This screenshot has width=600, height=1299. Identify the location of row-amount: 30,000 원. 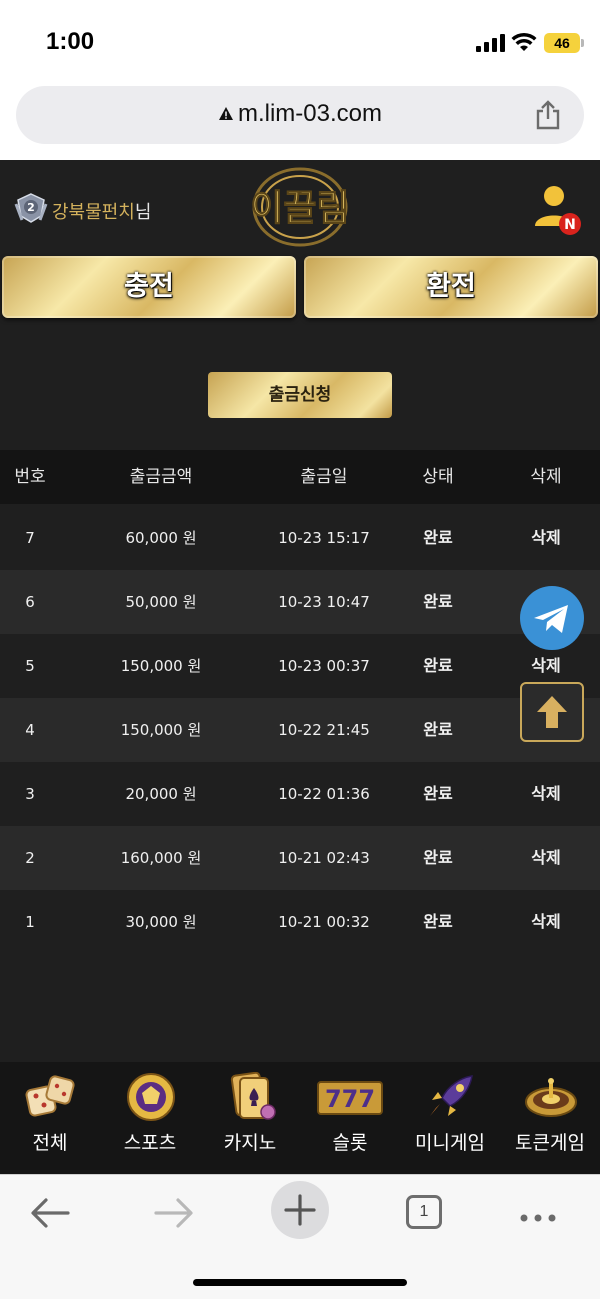
(161, 922).